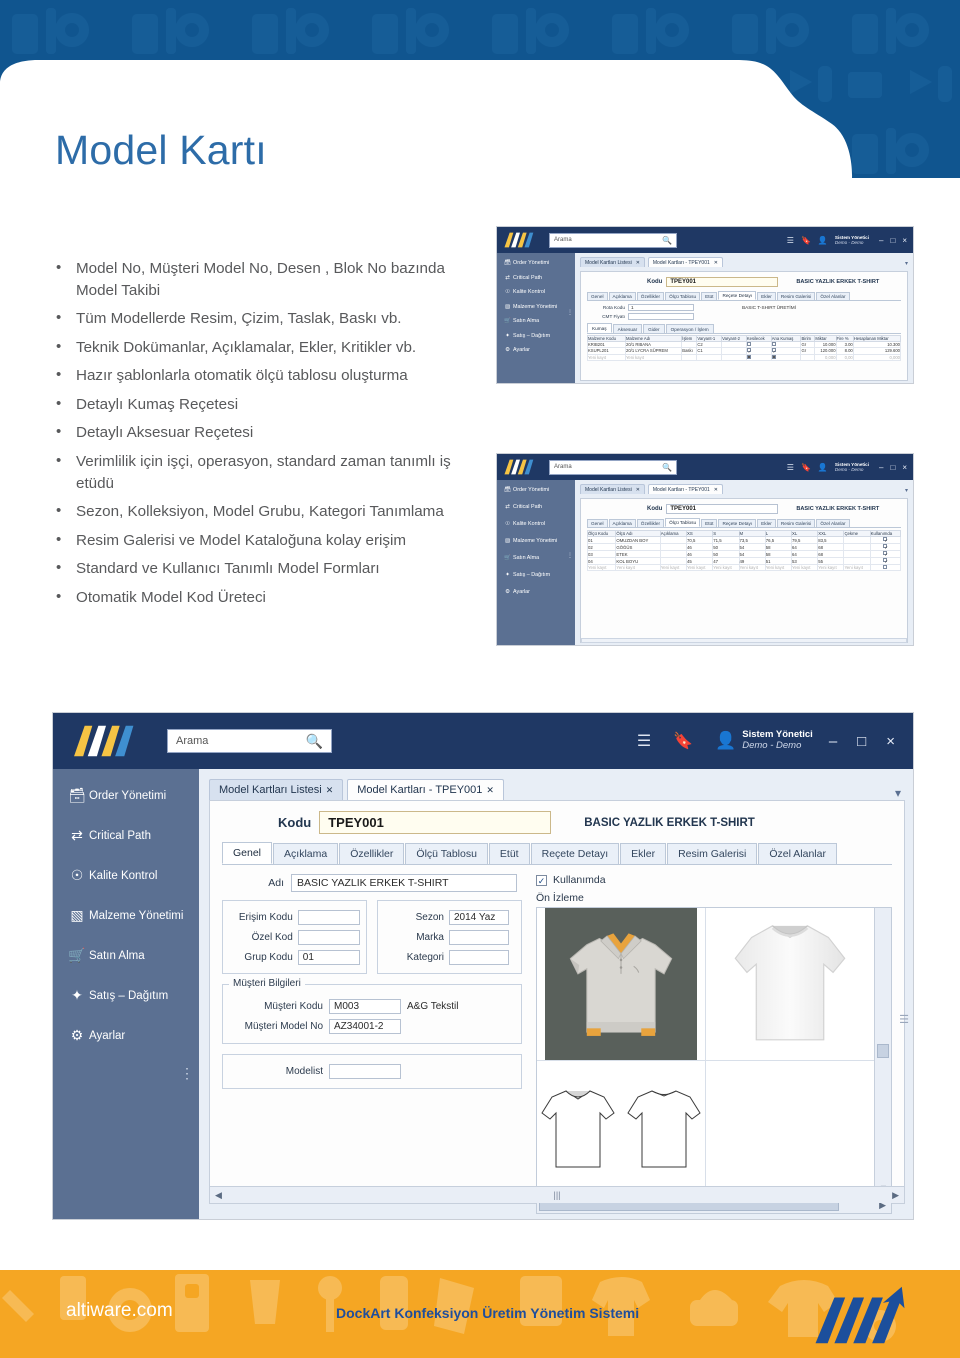 The height and width of the screenshot is (1358, 960). I want to click on search-icon: 🔍, so click(314, 741).